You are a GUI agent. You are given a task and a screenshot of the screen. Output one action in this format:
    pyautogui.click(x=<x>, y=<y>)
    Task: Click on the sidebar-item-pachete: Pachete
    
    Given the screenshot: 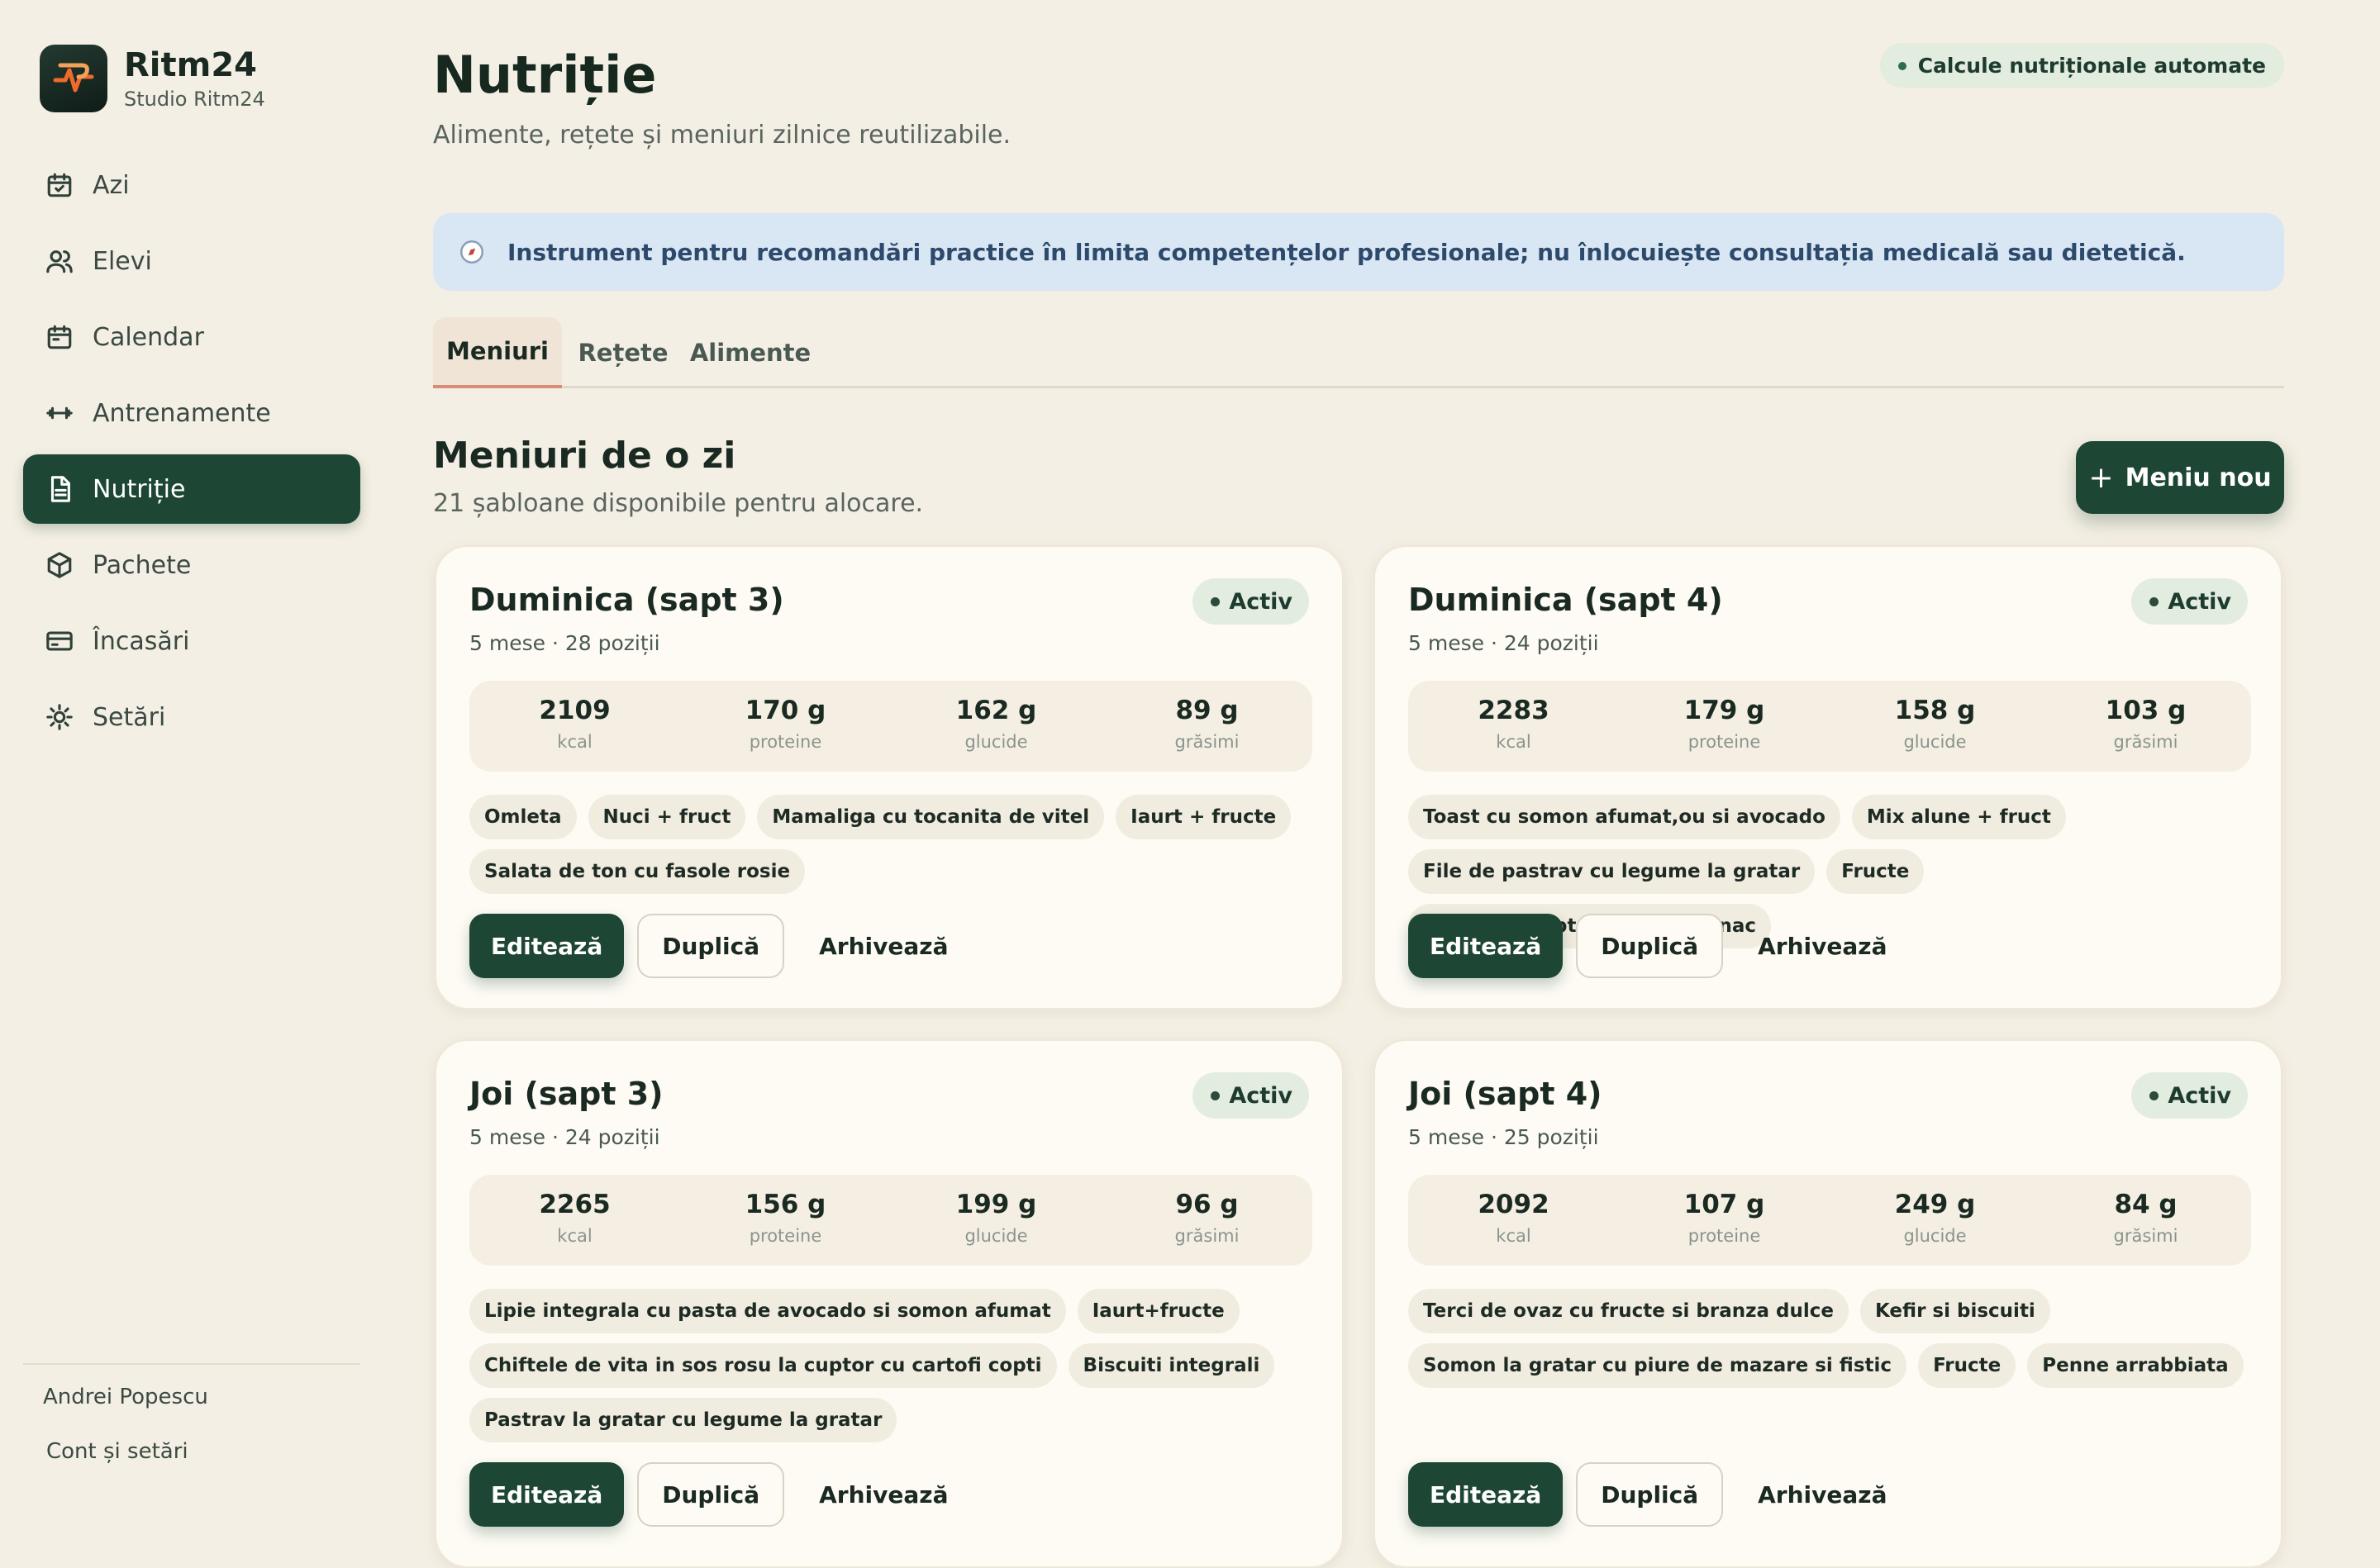 What is the action you would take?
    pyautogui.click(x=191, y=565)
    